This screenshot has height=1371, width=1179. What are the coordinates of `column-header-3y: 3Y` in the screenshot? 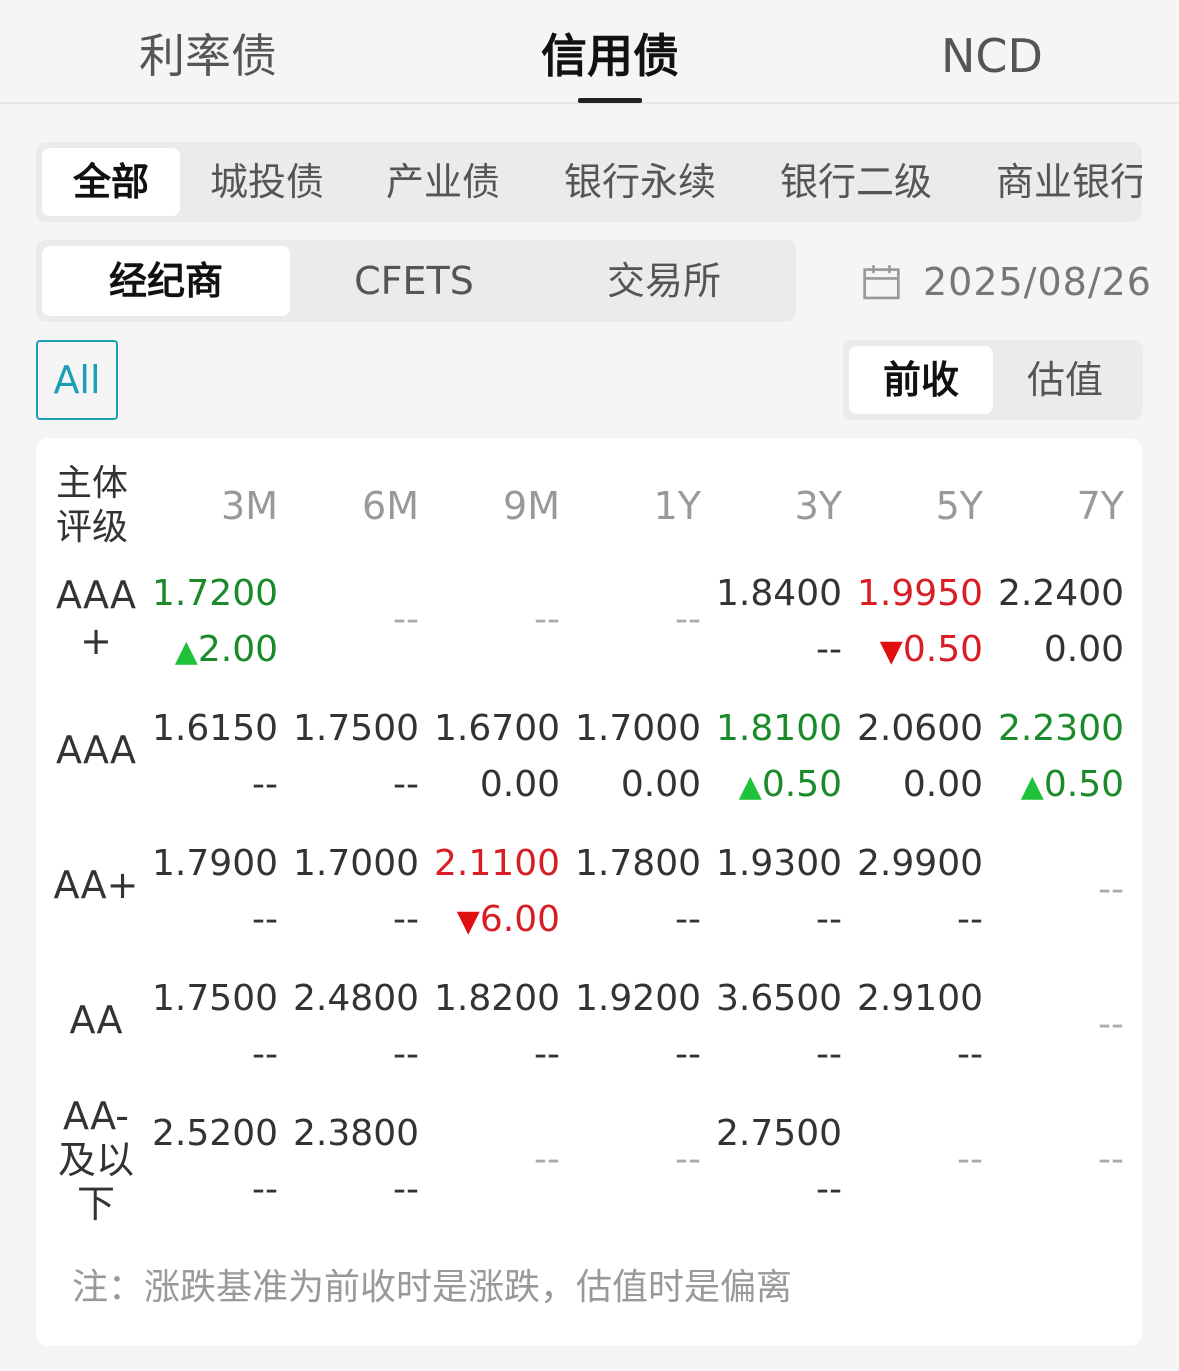 It's located at (818, 506).